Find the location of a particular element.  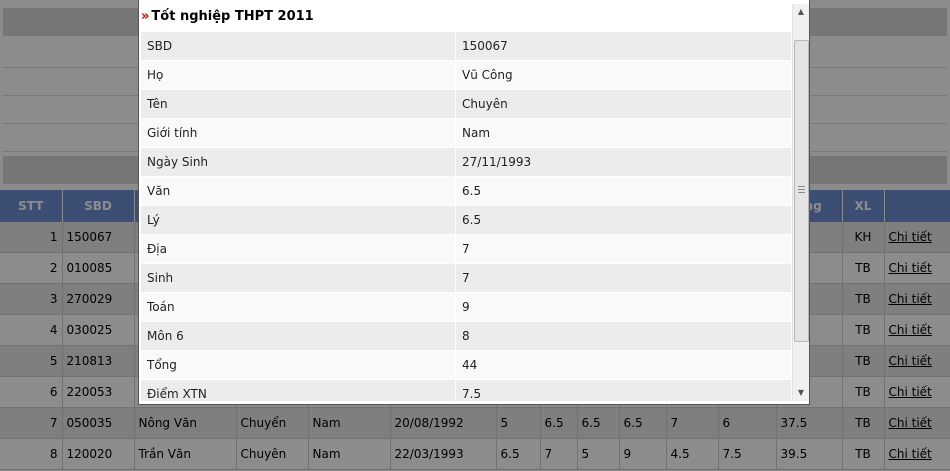

detail-value: 7.5 is located at coordinates (623, 390).